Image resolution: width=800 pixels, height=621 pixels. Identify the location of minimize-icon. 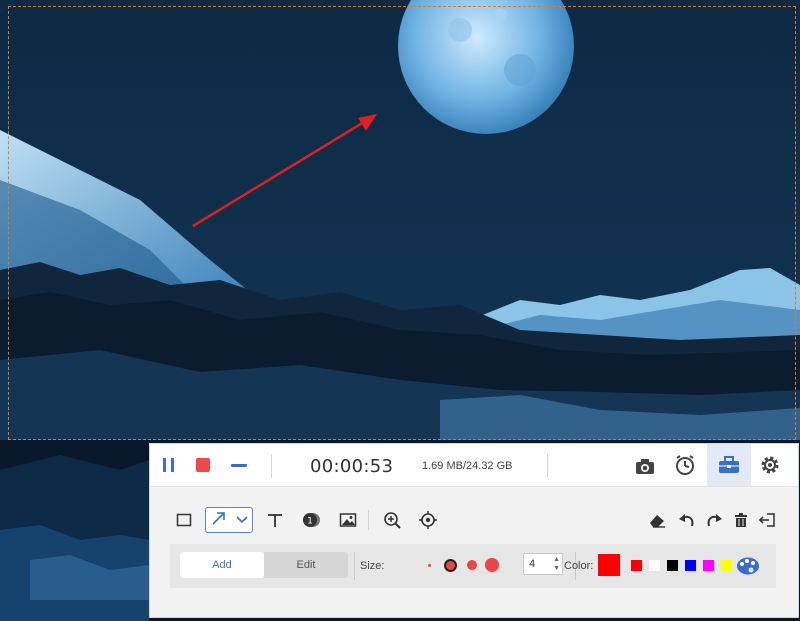
(239, 465).